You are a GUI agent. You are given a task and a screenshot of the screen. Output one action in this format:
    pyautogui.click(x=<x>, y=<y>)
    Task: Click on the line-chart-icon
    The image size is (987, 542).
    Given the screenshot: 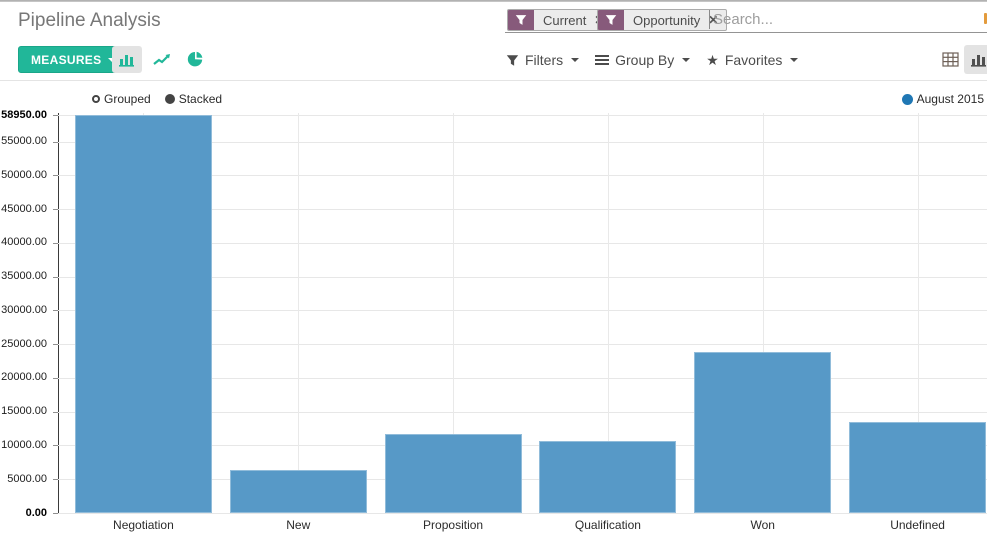 What is the action you would take?
    pyautogui.click(x=162, y=59)
    